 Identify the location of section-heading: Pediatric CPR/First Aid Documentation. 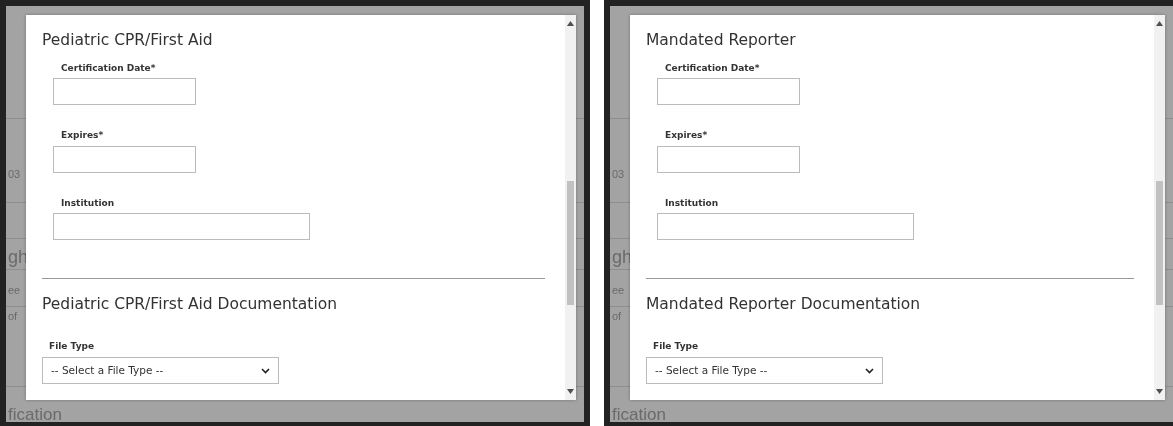
(190, 304).